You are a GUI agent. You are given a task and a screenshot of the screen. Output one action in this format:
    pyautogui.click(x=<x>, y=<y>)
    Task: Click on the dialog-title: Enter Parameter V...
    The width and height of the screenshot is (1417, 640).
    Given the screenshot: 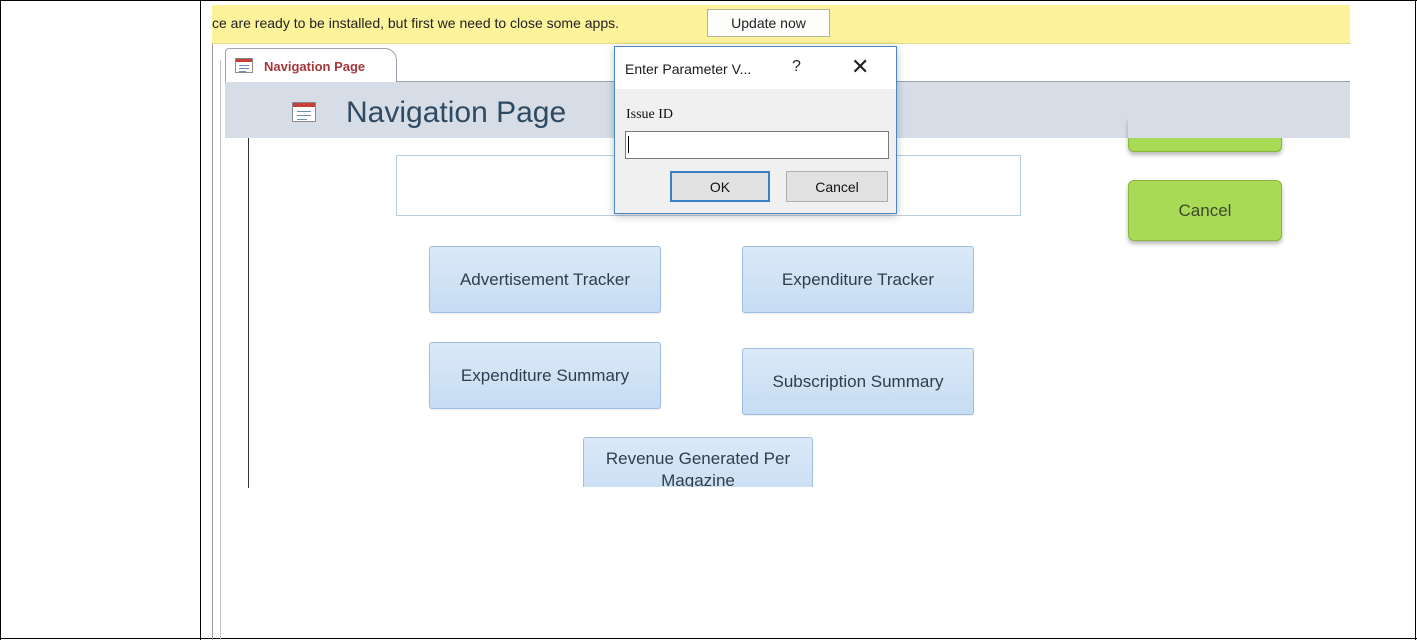 What is the action you would take?
    pyautogui.click(x=688, y=69)
    